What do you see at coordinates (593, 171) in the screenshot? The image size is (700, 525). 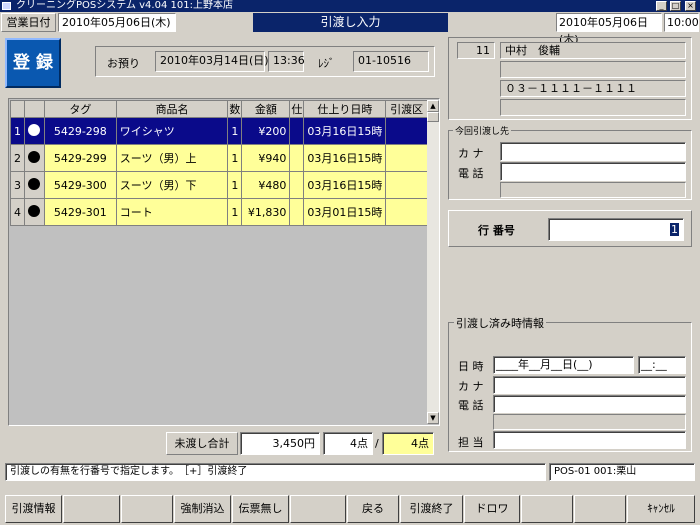 I see `delivery-phone-input` at bounding box center [593, 171].